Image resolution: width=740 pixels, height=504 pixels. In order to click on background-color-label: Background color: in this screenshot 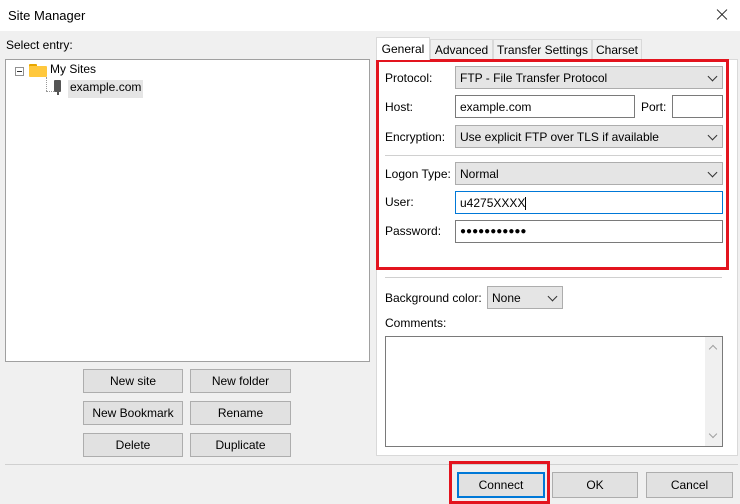, I will do `click(433, 298)`.